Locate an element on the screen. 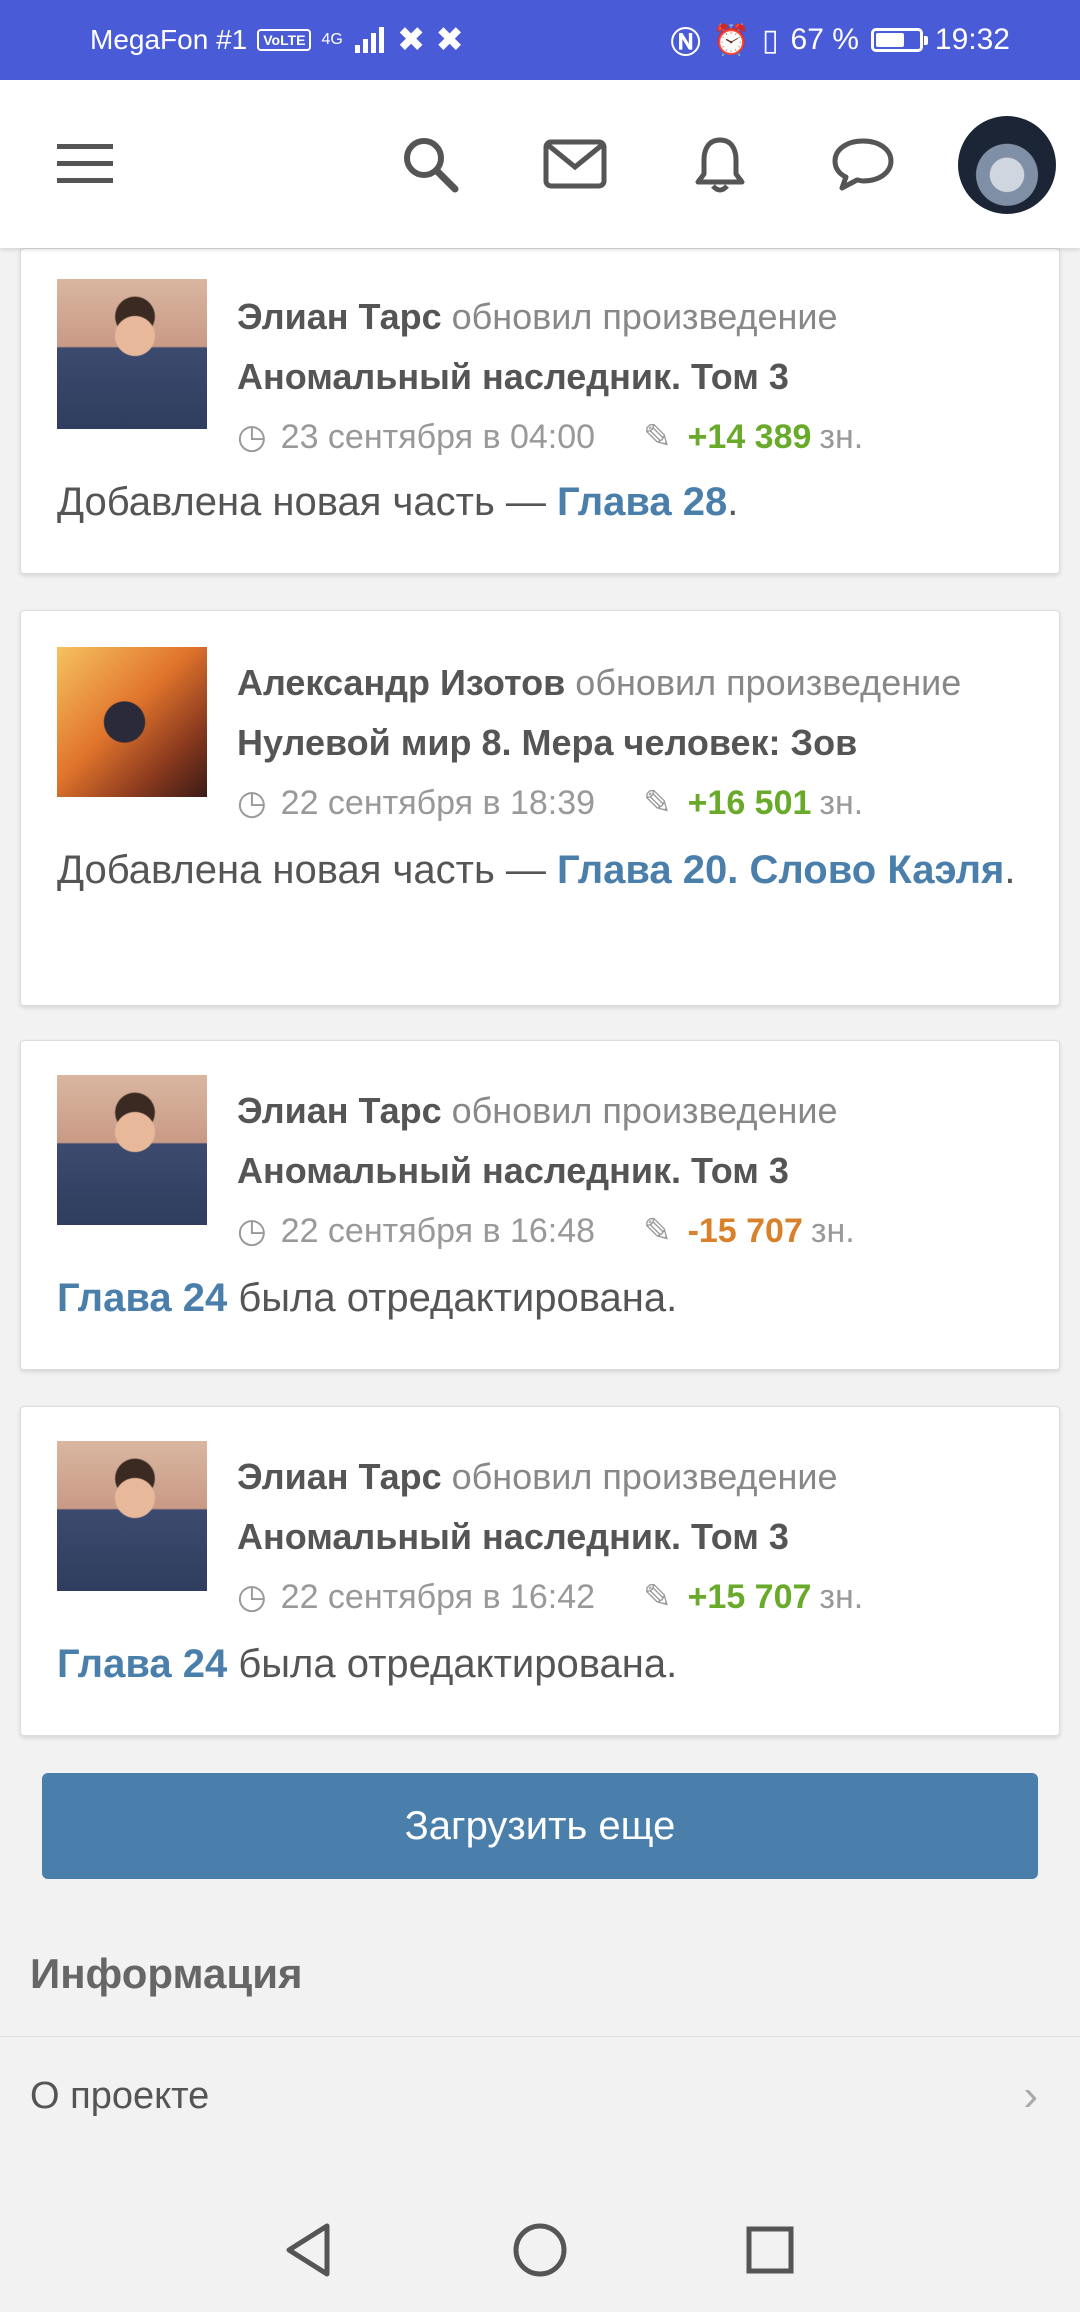  notifications-button is located at coordinates (720, 164).